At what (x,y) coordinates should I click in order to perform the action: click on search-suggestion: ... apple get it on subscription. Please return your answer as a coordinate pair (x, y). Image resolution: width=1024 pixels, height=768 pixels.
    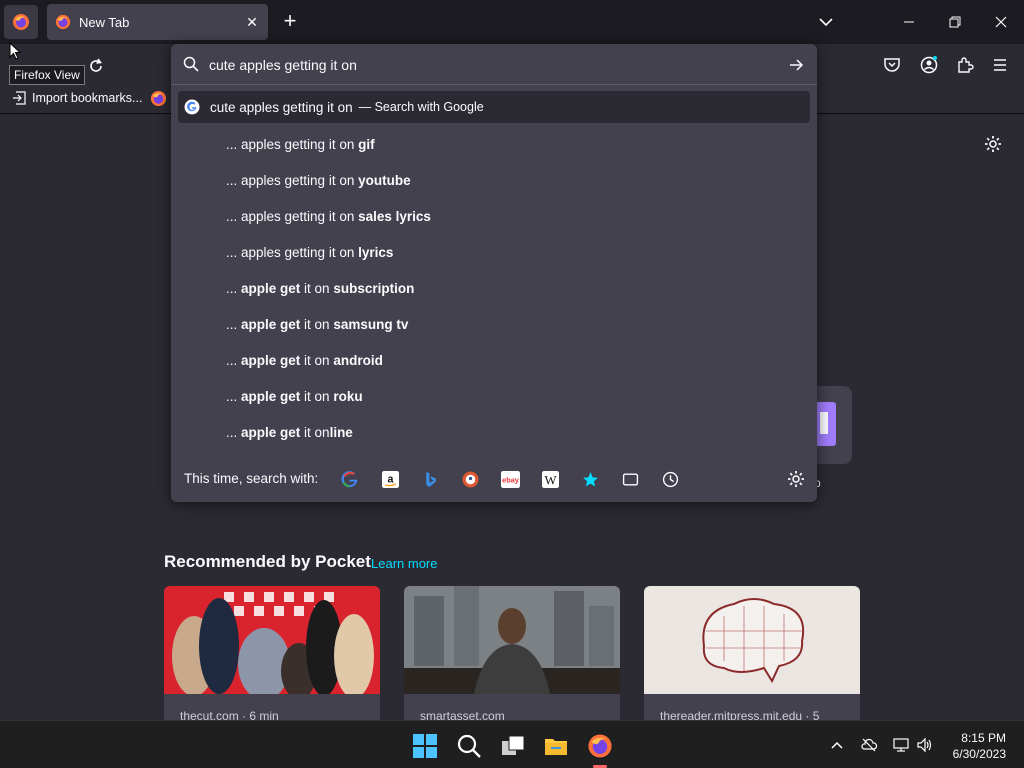
    Looking at the image, I should click on (494, 288).